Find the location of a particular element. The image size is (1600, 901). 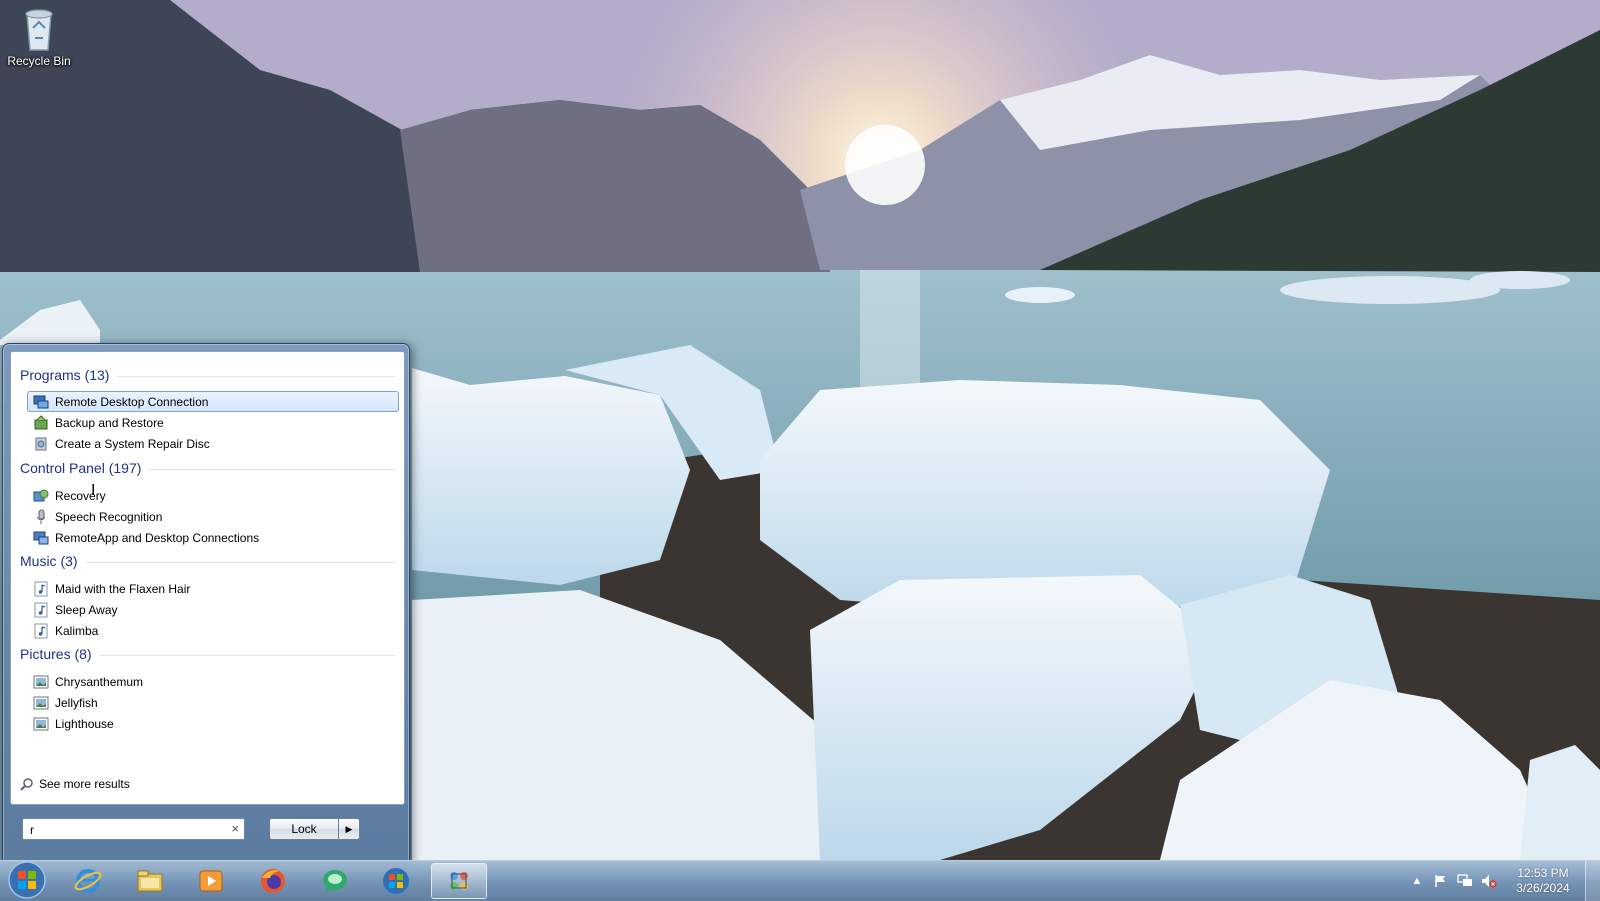

result-sleep-away: Sleep Away is located at coordinates (213, 609).